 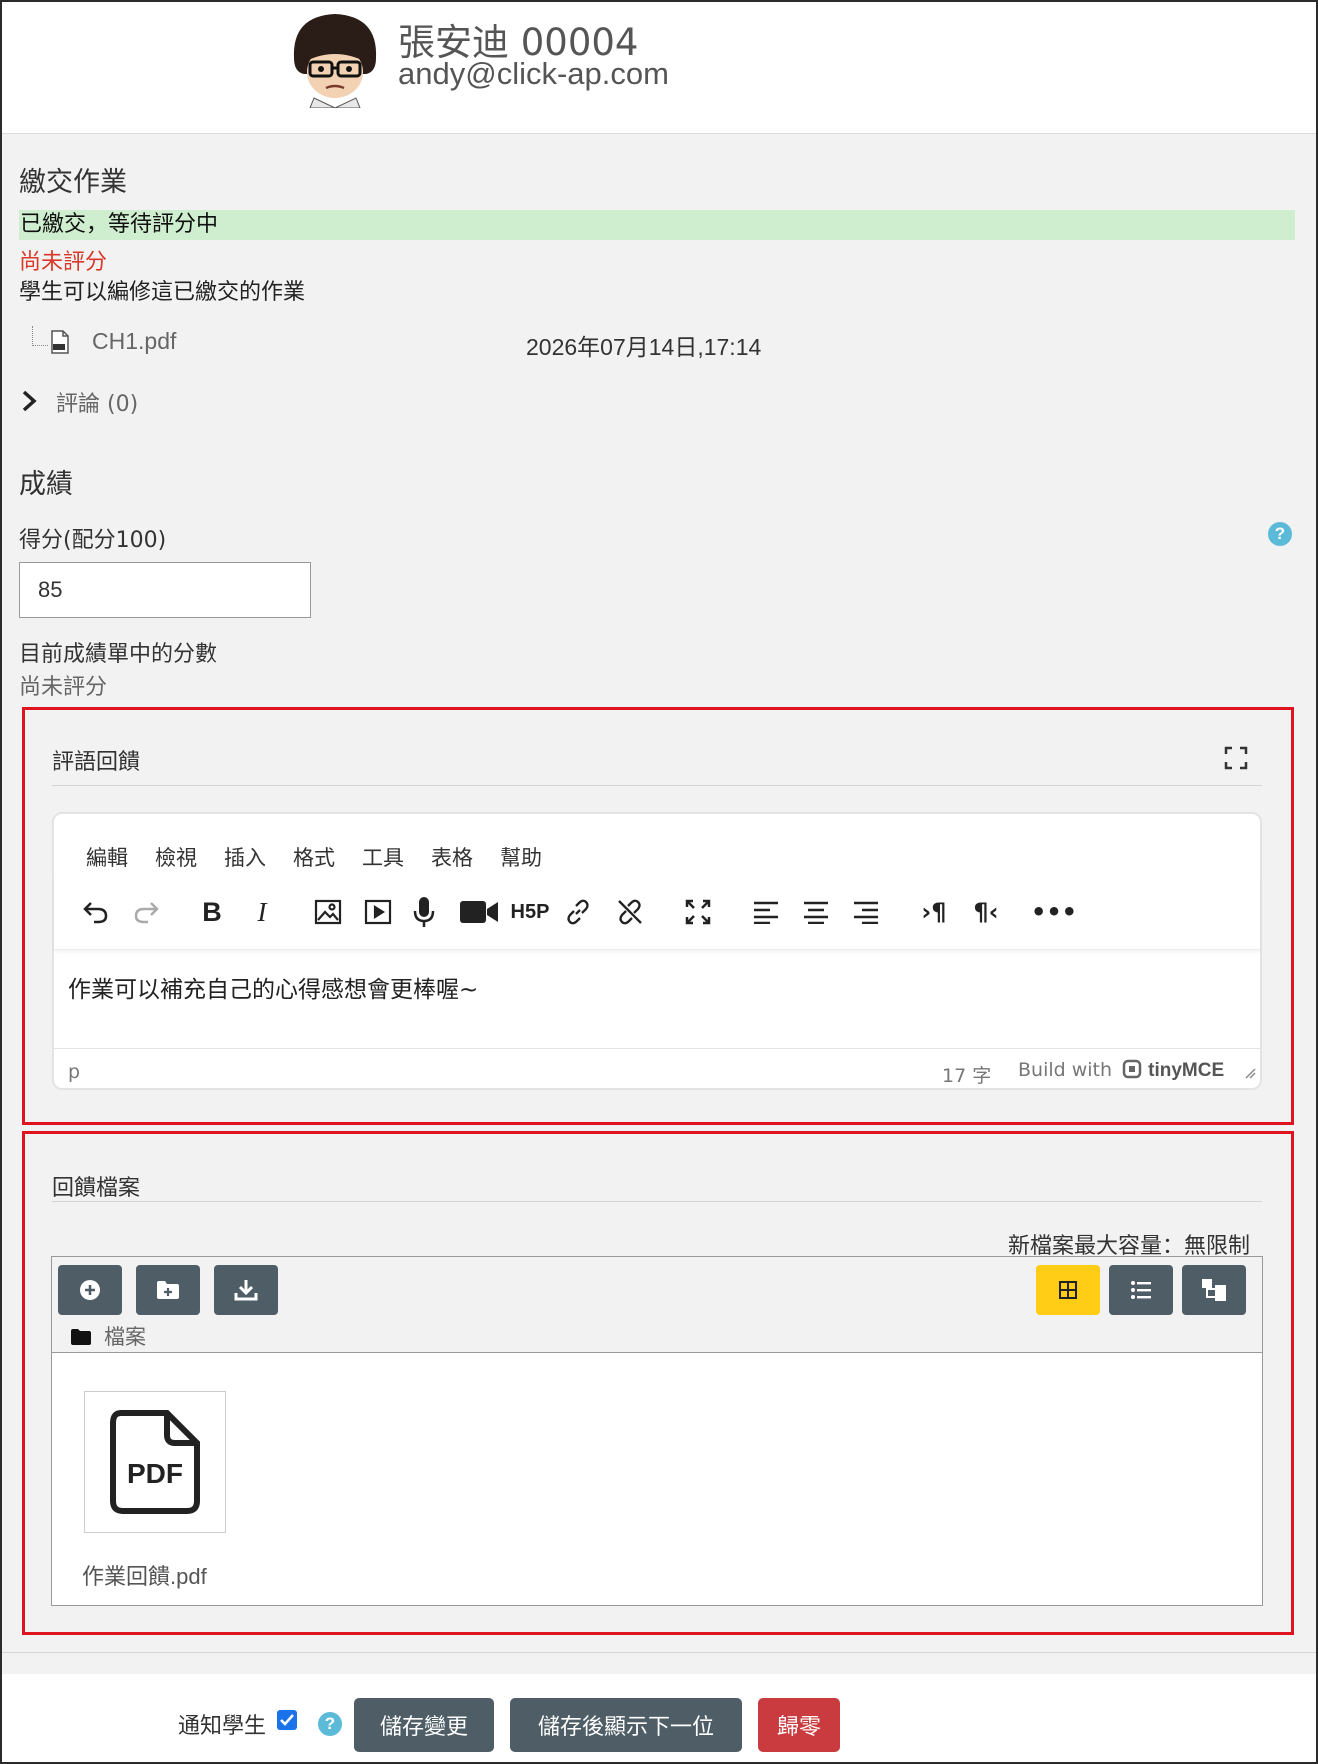 I want to click on submitted-file-link: CH1.pdf, so click(x=134, y=341).